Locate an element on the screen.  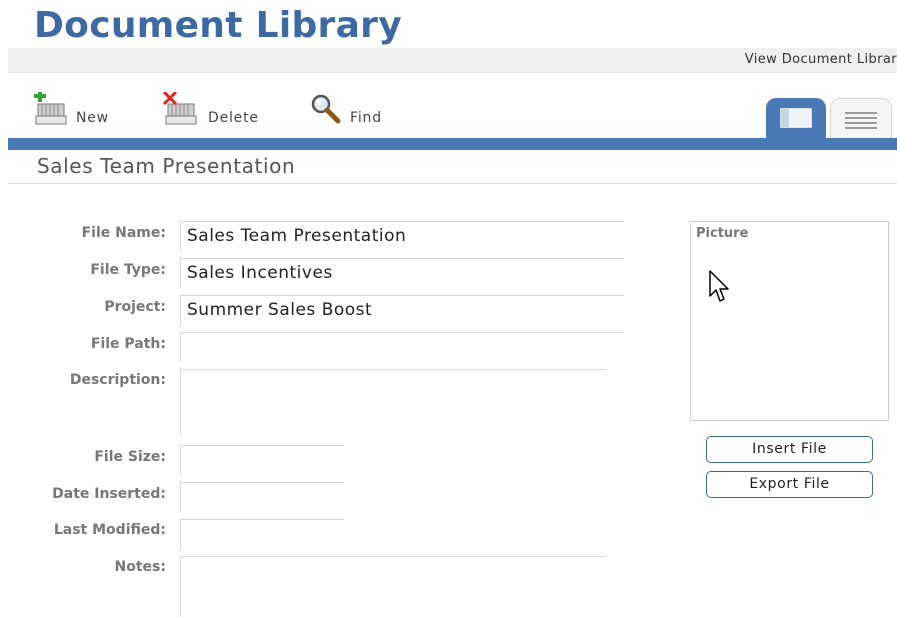
notes-field is located at coordinates (393, 586).